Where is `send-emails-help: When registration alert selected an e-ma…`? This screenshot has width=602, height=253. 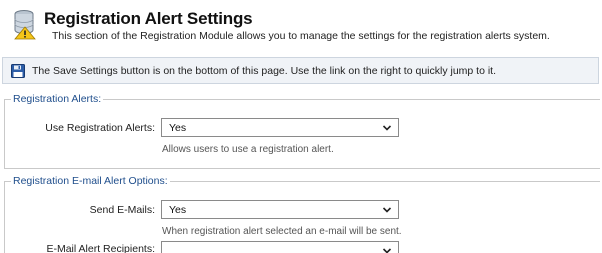 send-emails-help: When registration alert selected an e-ma… is located at coordinates (282, 231).